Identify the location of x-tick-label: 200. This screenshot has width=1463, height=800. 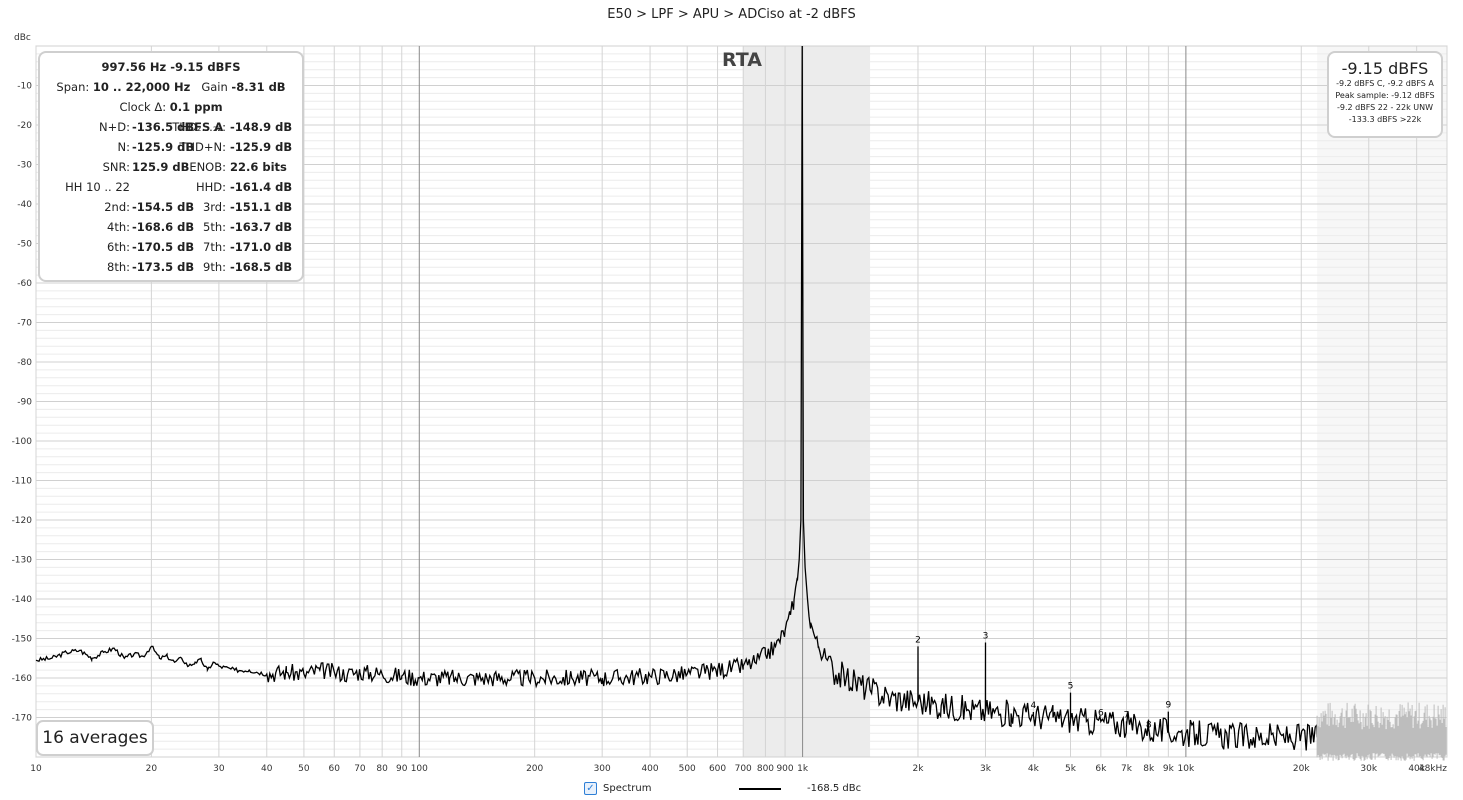
(534, 769).